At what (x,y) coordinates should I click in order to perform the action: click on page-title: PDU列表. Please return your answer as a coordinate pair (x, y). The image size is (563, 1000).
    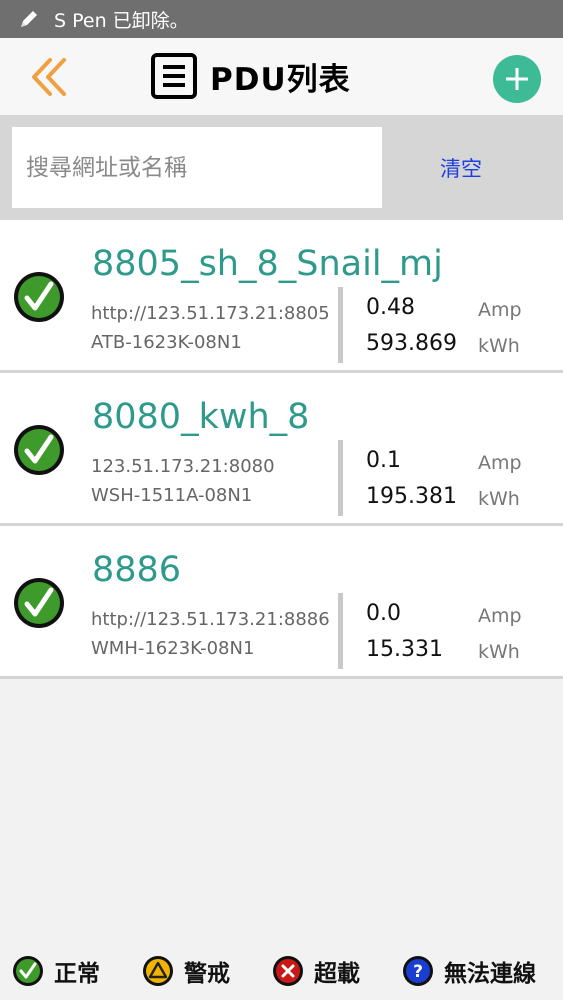
    Looking at the image, I should click on (250, 76).